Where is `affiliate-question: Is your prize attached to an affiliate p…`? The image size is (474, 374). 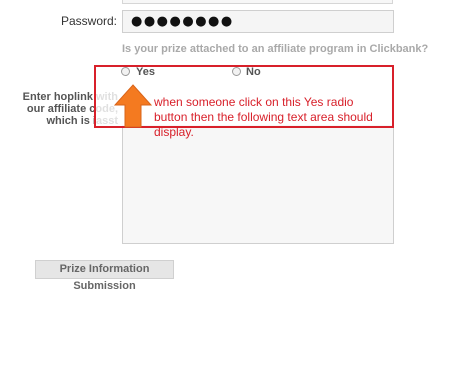 affiliate-question: Is your prize attached to an affiliate p… is located at coordinates (275, 49).